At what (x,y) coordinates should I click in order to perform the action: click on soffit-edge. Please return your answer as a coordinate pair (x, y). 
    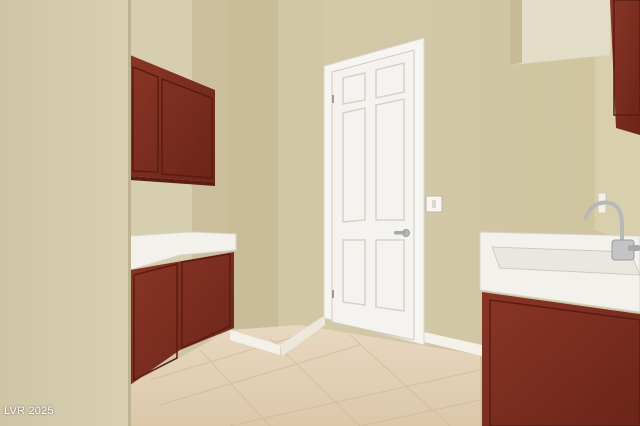
    Looking at the image, I should click on (516, 32).